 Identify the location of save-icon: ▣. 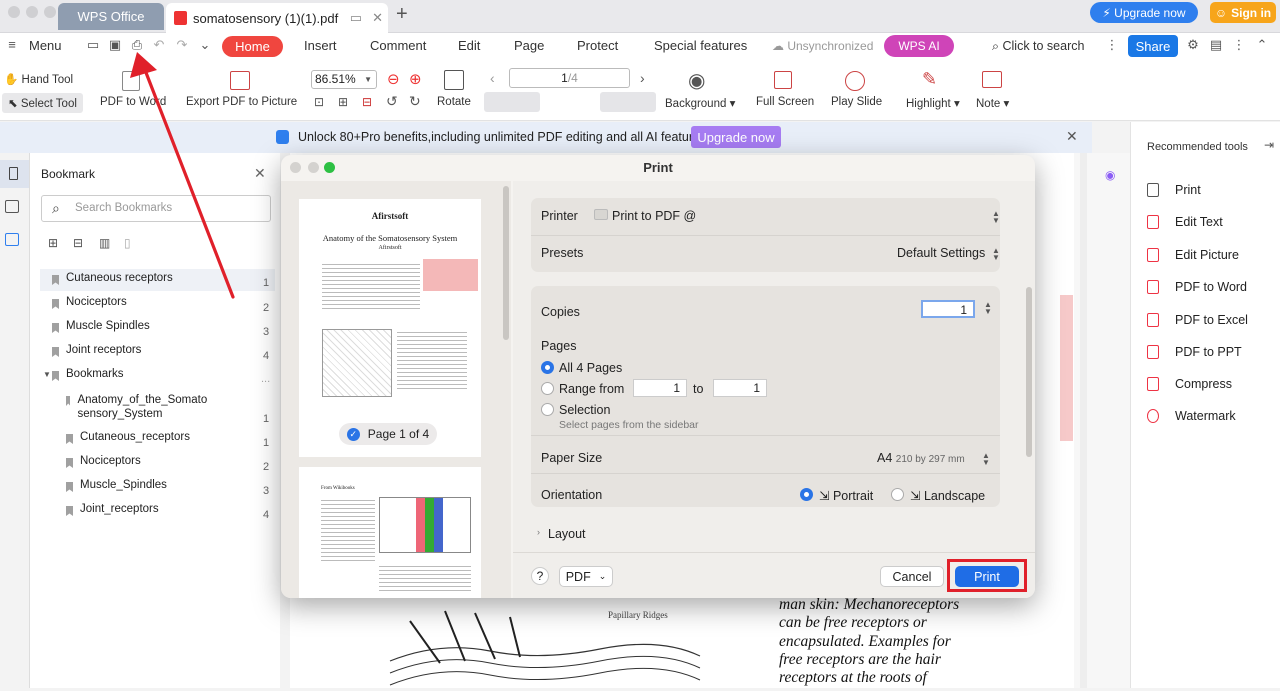
(115, 45).